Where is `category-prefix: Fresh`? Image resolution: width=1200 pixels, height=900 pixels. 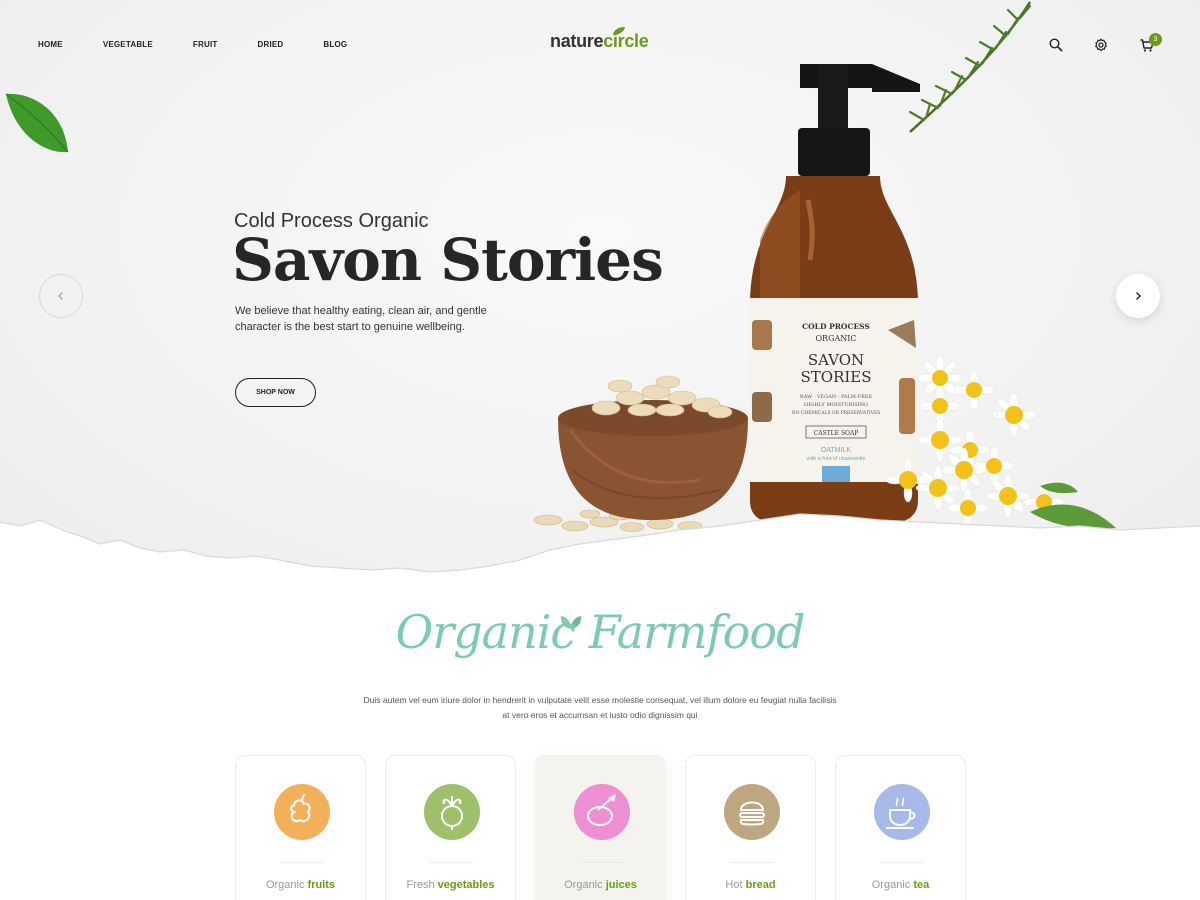
category-prefix: Fresh is located at coordinates (420, 885).